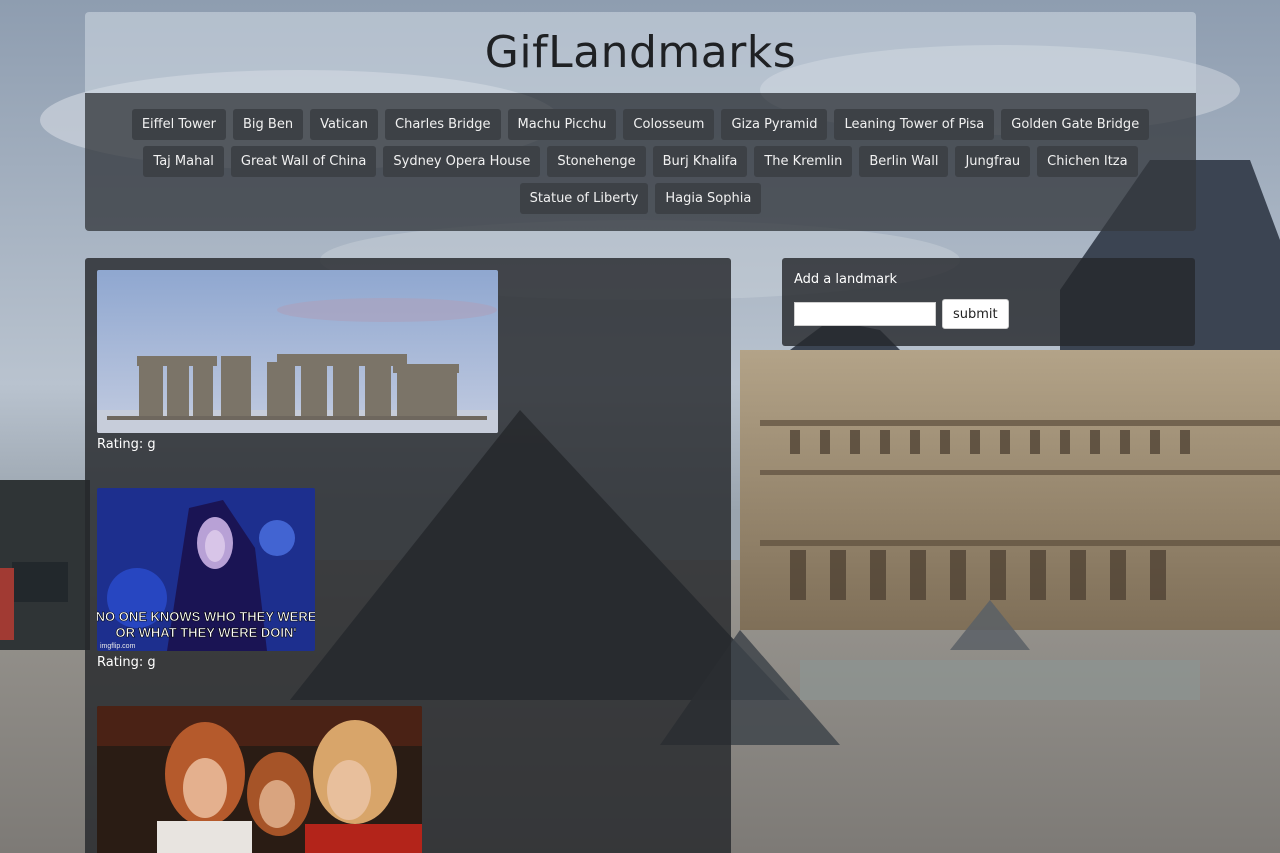 The width and height of the screenshot is (1280, 853). Describe the element at coordinates (178, 124) in the screenshot. I see `landmark-button-eiffel-tower: Eiffel Tower` at that location.